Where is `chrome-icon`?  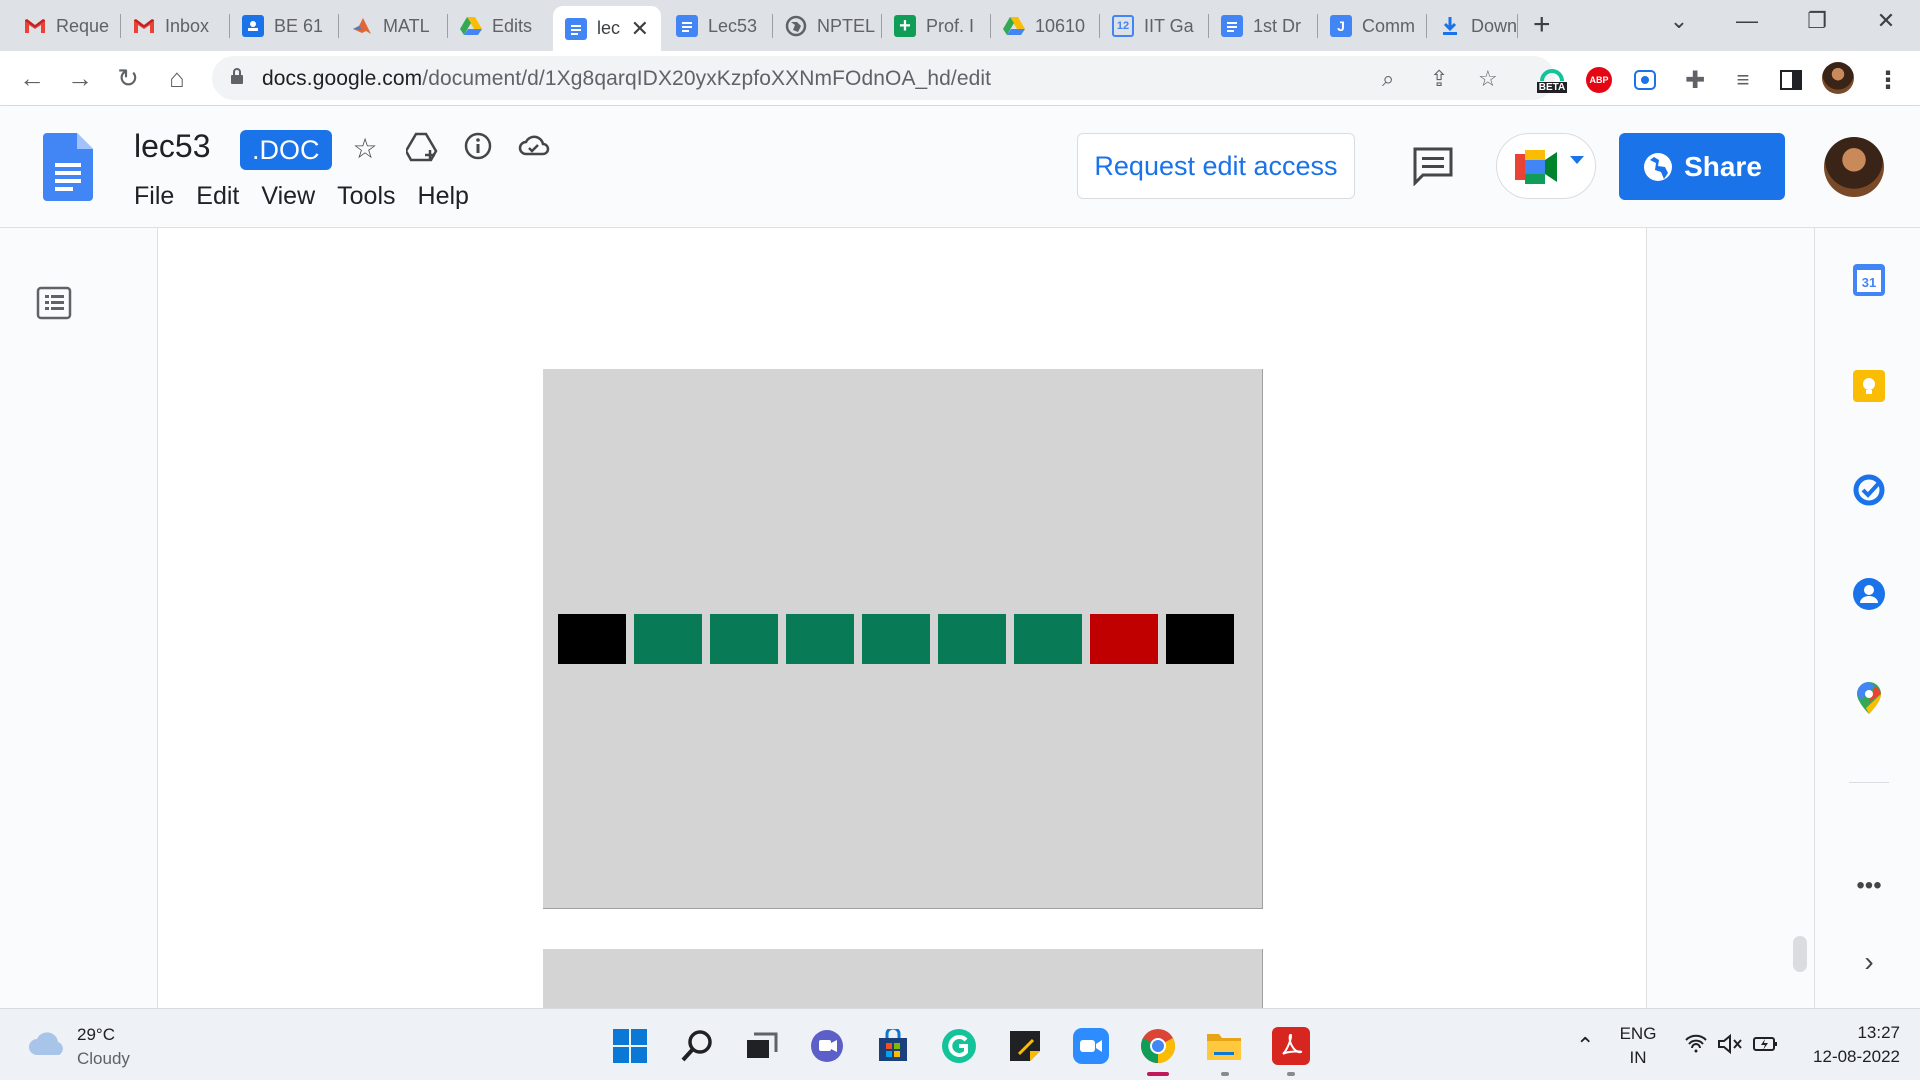
chrome-icon is located at coordinates (1158, 1046).